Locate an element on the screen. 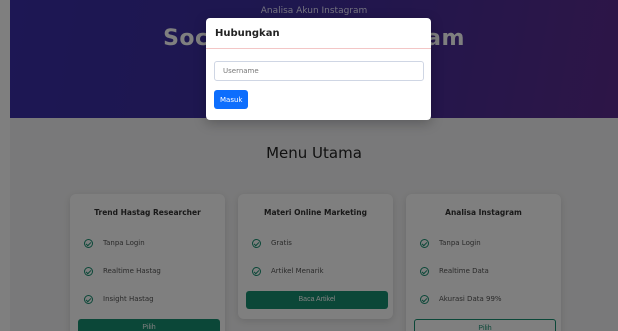  username-input is located at coordinates (319, 71).